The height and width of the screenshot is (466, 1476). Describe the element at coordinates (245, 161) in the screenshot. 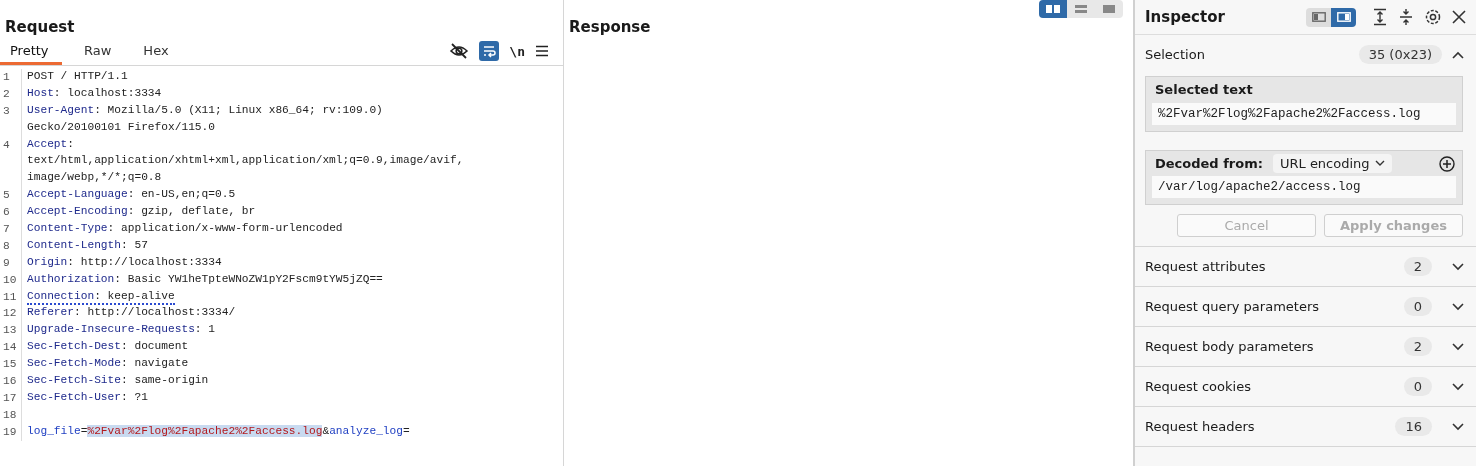

I see `code-line: text/html,application/xhtml+xml,application/xml;q=0.9,image/avif,` at that location.